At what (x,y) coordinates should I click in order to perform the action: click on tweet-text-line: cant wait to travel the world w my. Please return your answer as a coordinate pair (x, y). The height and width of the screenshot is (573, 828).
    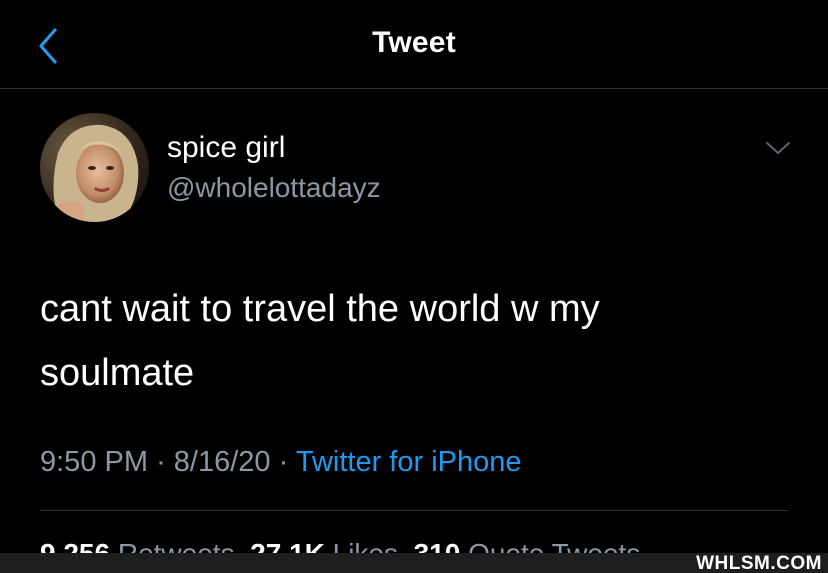
    Looking at the image, I should click on (320, 309).